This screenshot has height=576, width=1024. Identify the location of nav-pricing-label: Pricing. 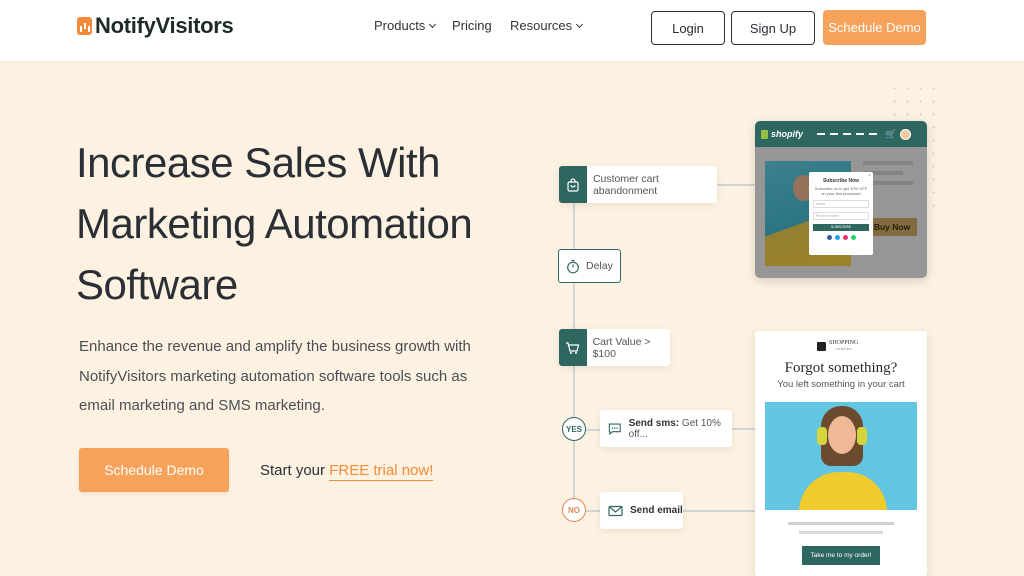
(472, 25).